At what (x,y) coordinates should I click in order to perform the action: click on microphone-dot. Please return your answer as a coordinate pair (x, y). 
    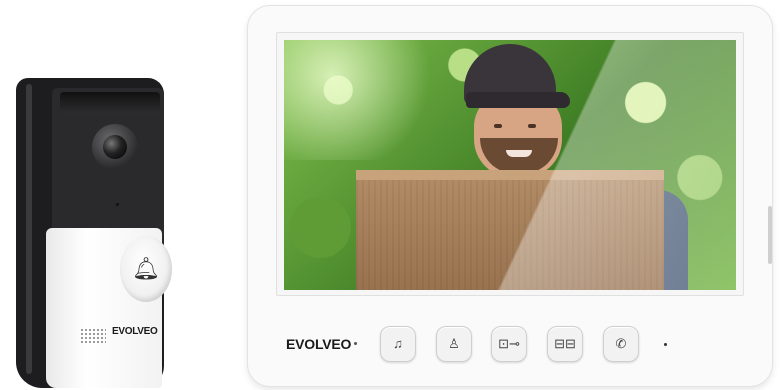
    Looking at the image, I should click on (665, 344).